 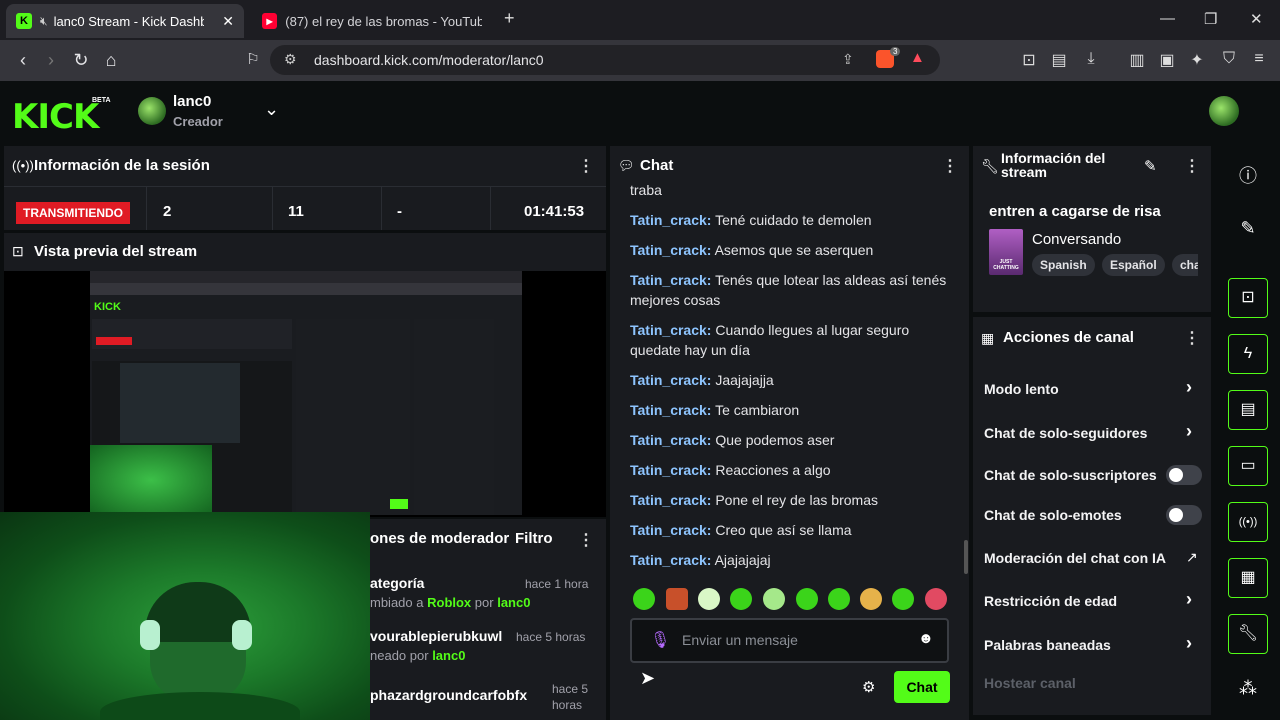 What do you see at coordinates (1167, 18) in the screenshot?
I see `minimize-icon: —` at bounding box center [1167, 18].